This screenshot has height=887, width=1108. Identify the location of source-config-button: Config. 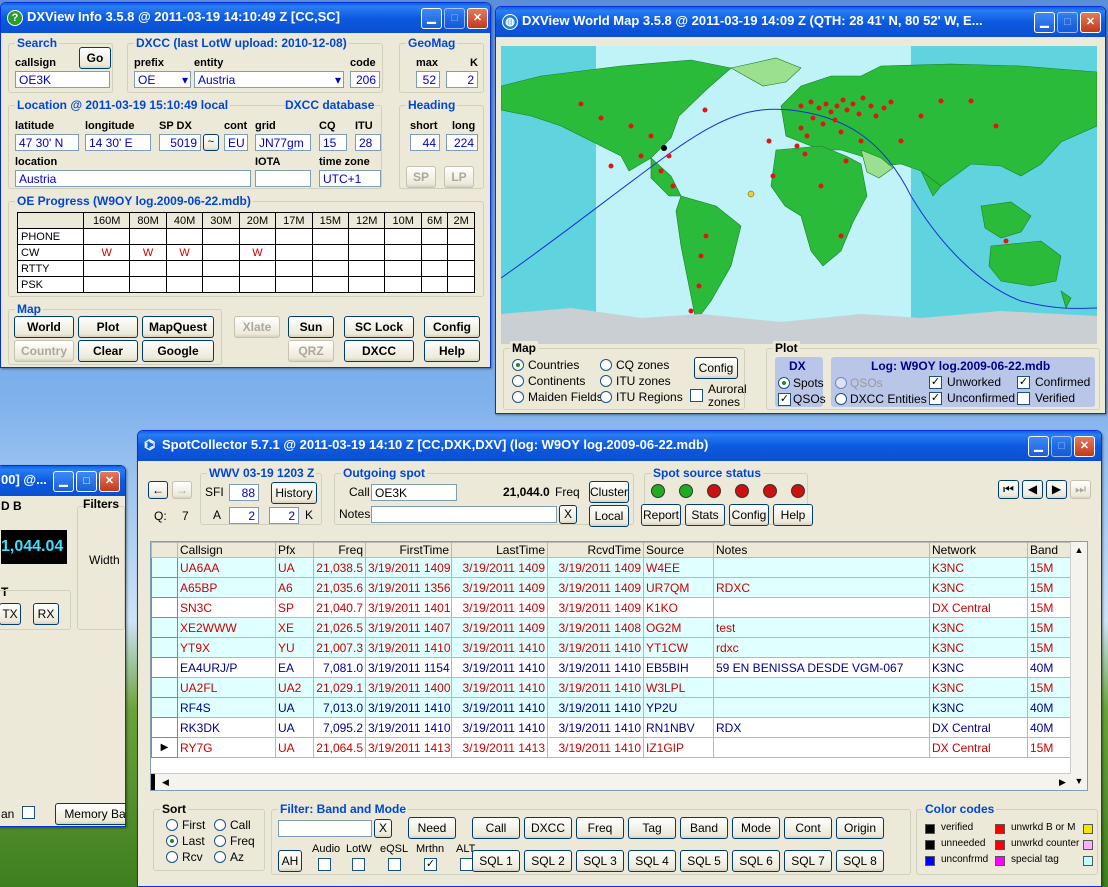
(749, 515).